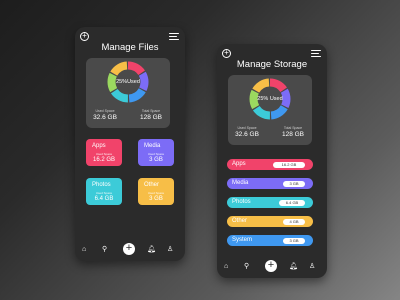 This screenshot has height=300, width=400. What do you see at coordinates (130, 47) in the screenshot?
I see `page-title: Manage Files` at bounding box center [130, 47].